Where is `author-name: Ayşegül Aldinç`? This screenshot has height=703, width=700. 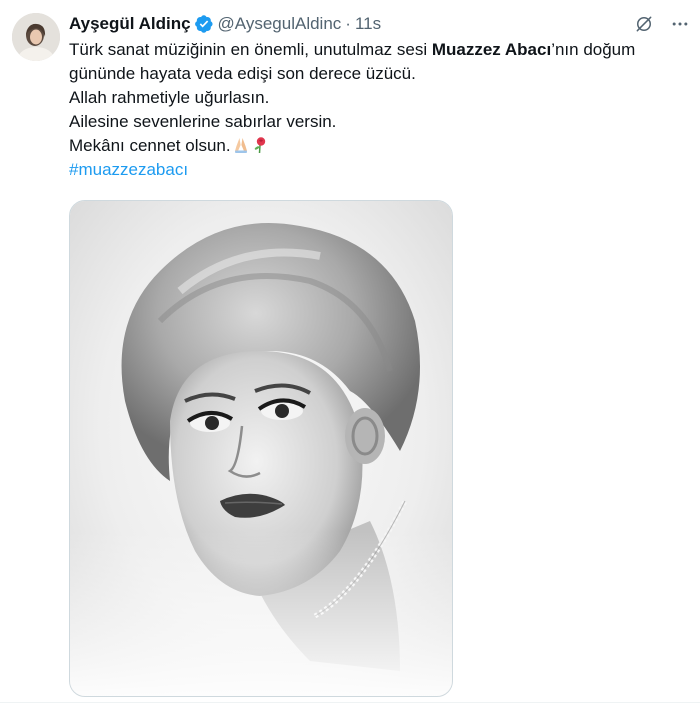 author-name: Ayşegül Aldinç is located at coordinates (130, 24).